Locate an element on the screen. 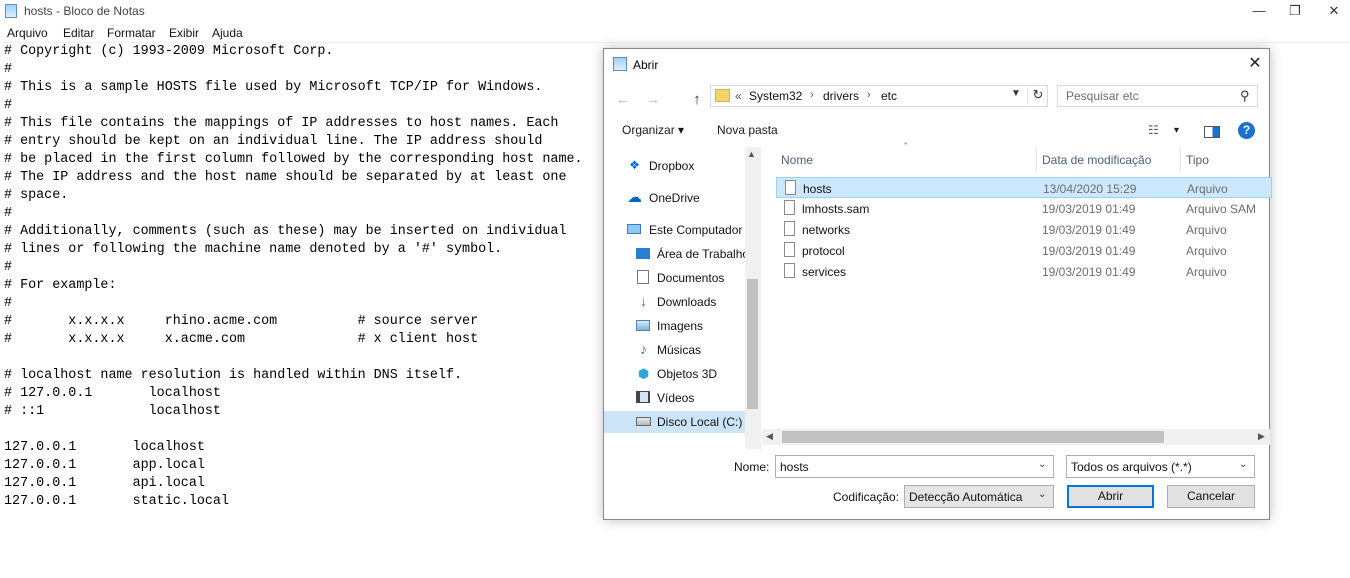 The height and width of the screenshot is (578, 1350). sidebar-item-documentos: Documentos is located at coordinates (675, 278).